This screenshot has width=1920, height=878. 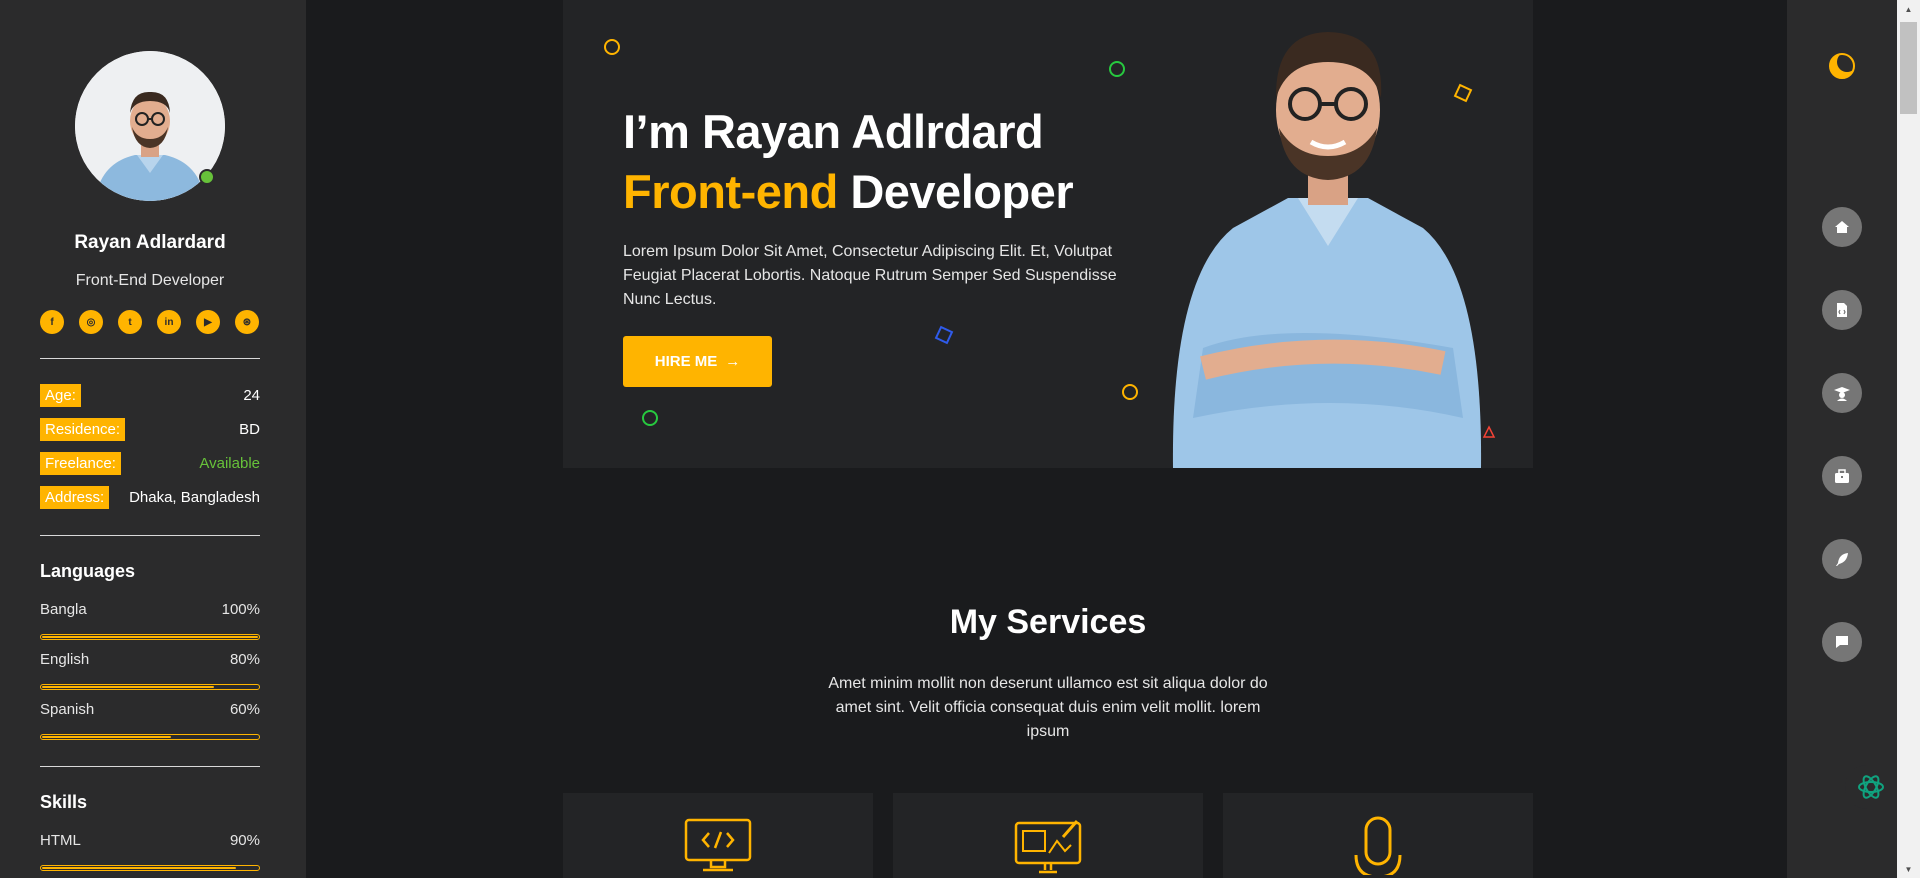 I want to click on language-name: Spanish, so click(x=67, y=709).